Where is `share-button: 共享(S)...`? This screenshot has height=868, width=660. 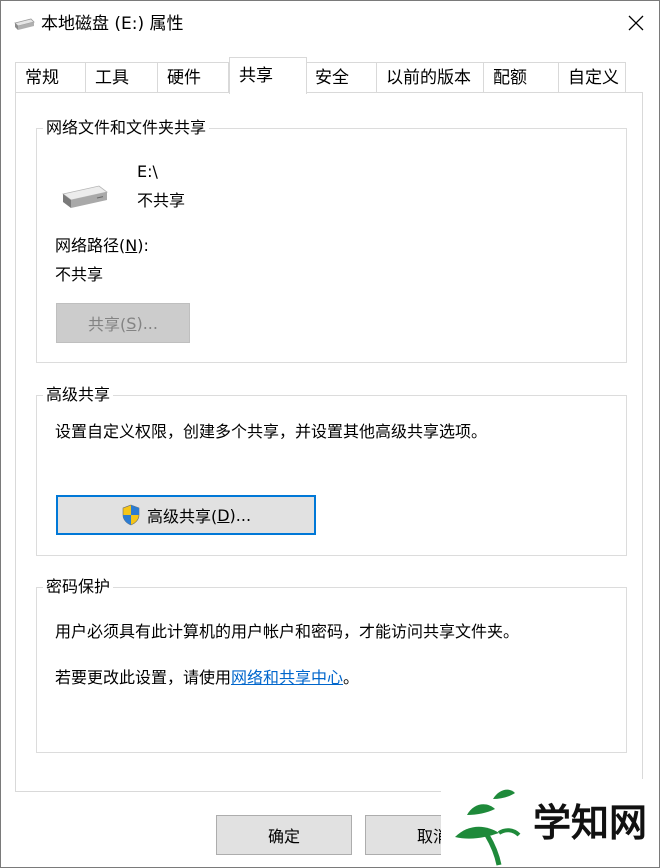 share-button: 共享(S)... is located at coordinates (123, 323).